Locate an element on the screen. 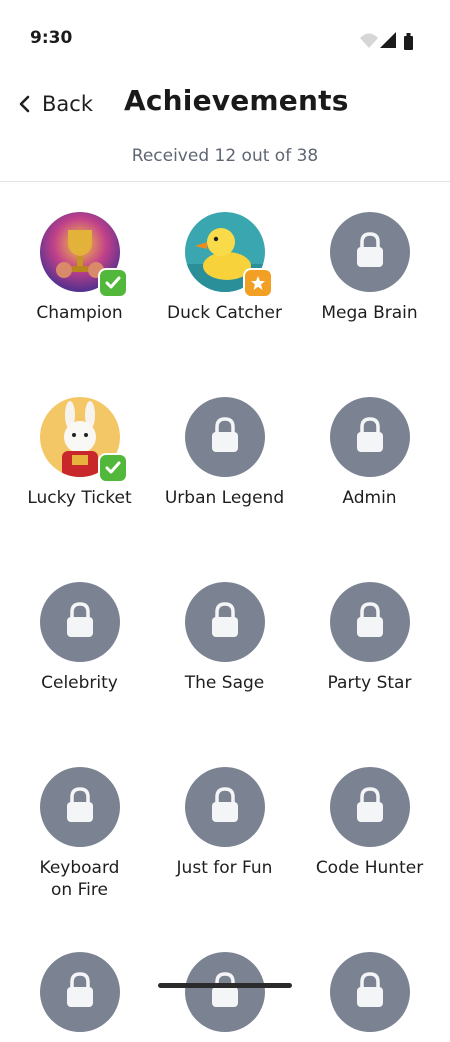  chevron-left-icon is located at coordinates (24, 104).